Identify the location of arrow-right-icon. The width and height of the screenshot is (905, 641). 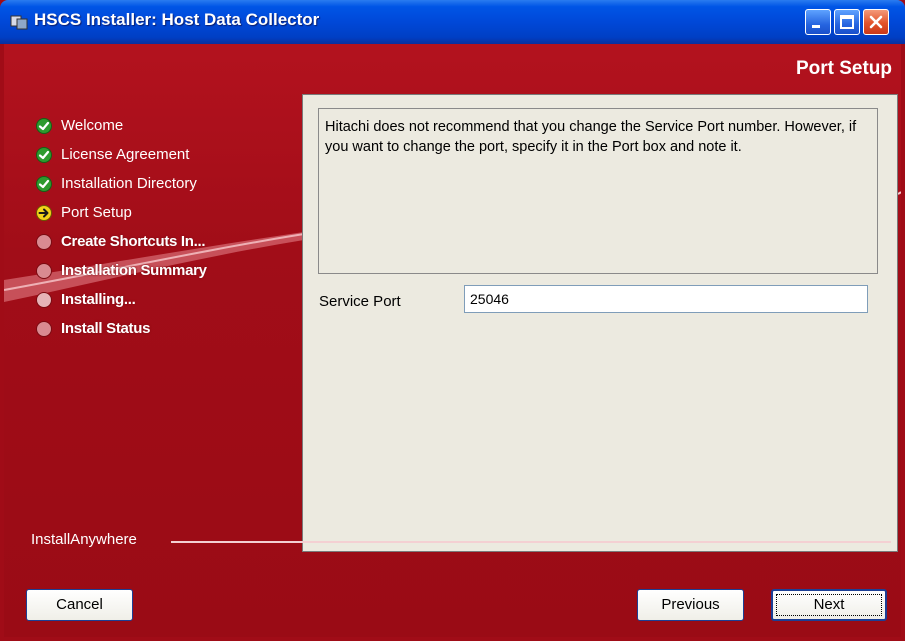
(44, 212).